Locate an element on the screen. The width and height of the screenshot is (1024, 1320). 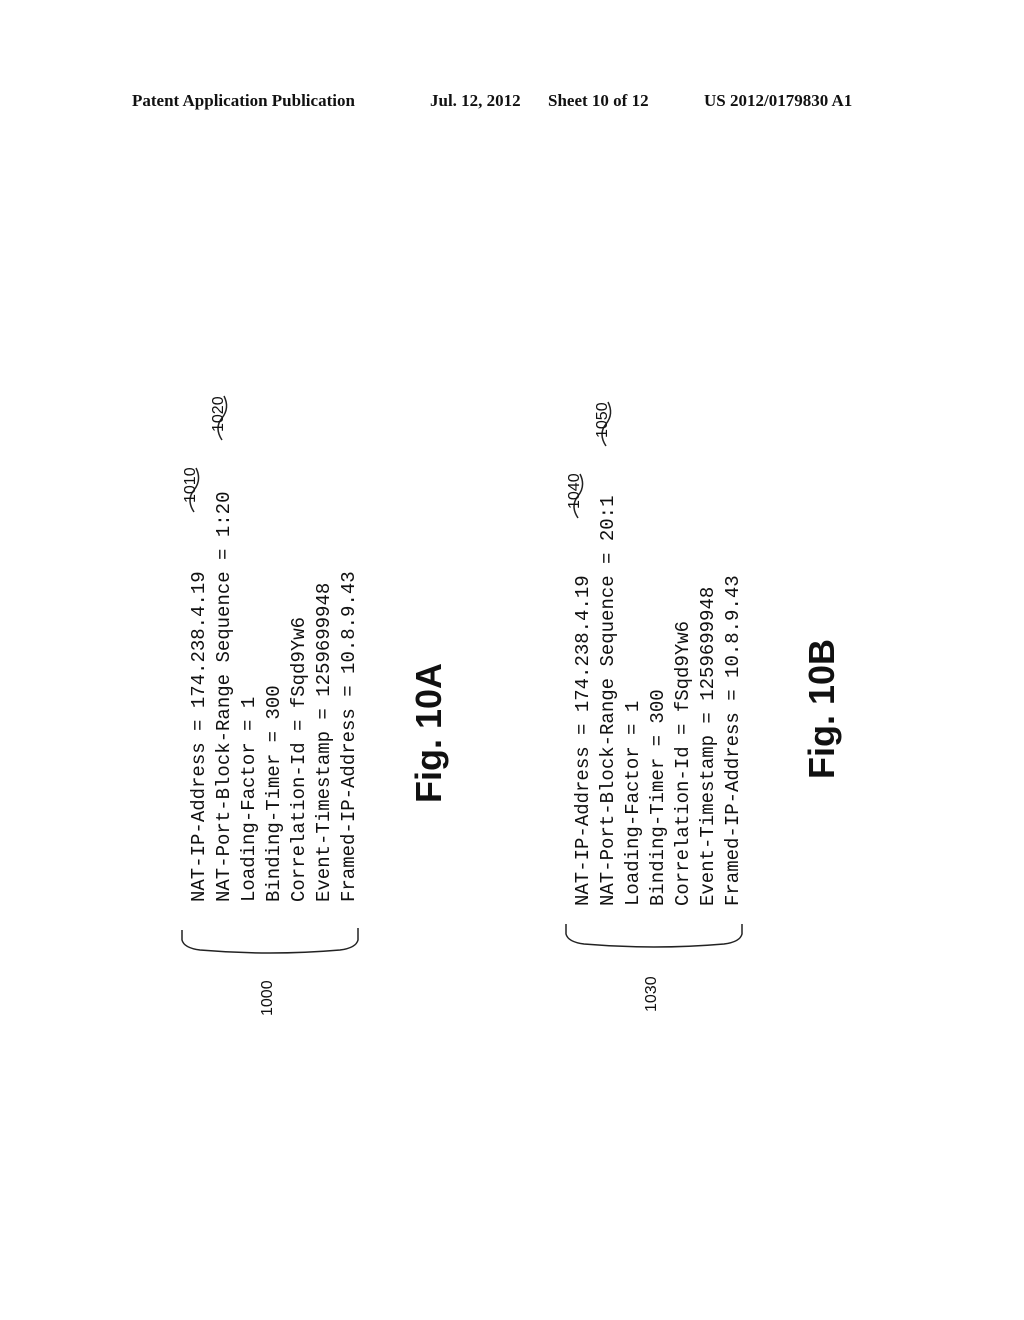
record-line: NAT-Port-Block-Range Sequence = 1:20 is located at coordinates (224, 696).